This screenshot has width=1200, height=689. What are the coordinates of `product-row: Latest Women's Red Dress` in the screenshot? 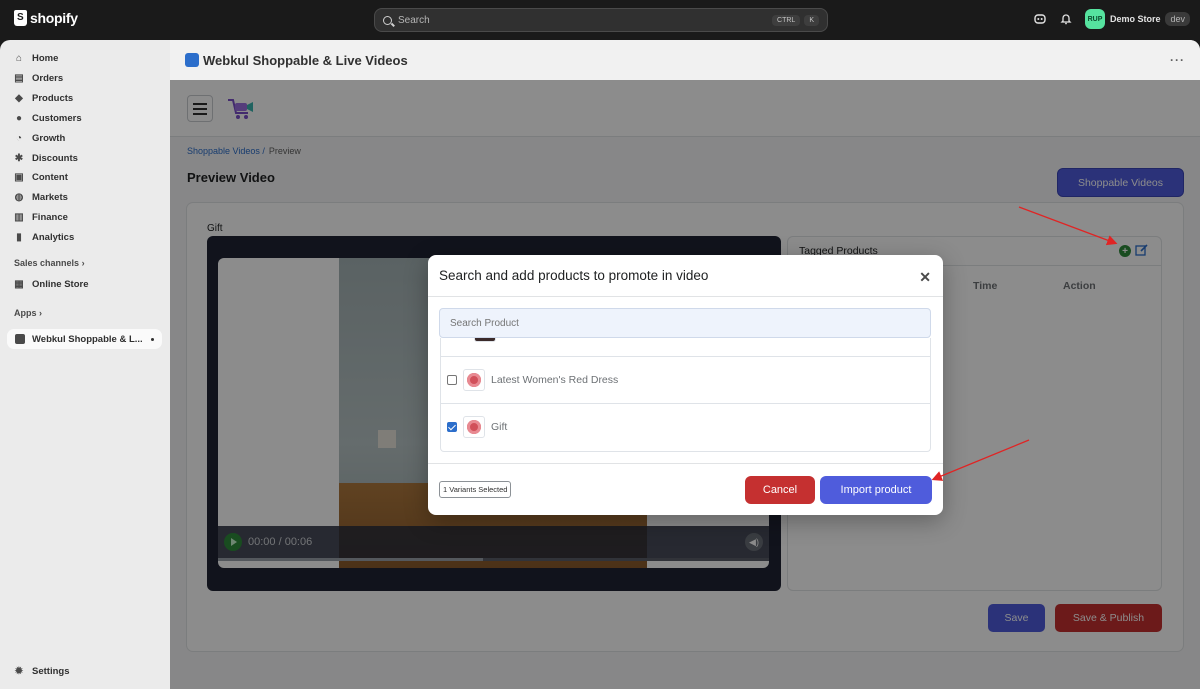 It's located at (685, 379).